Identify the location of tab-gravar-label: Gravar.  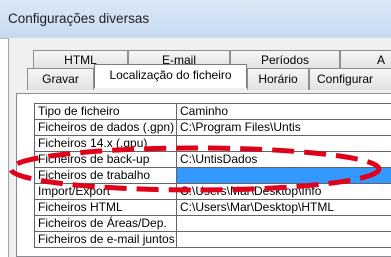
(60, 79).